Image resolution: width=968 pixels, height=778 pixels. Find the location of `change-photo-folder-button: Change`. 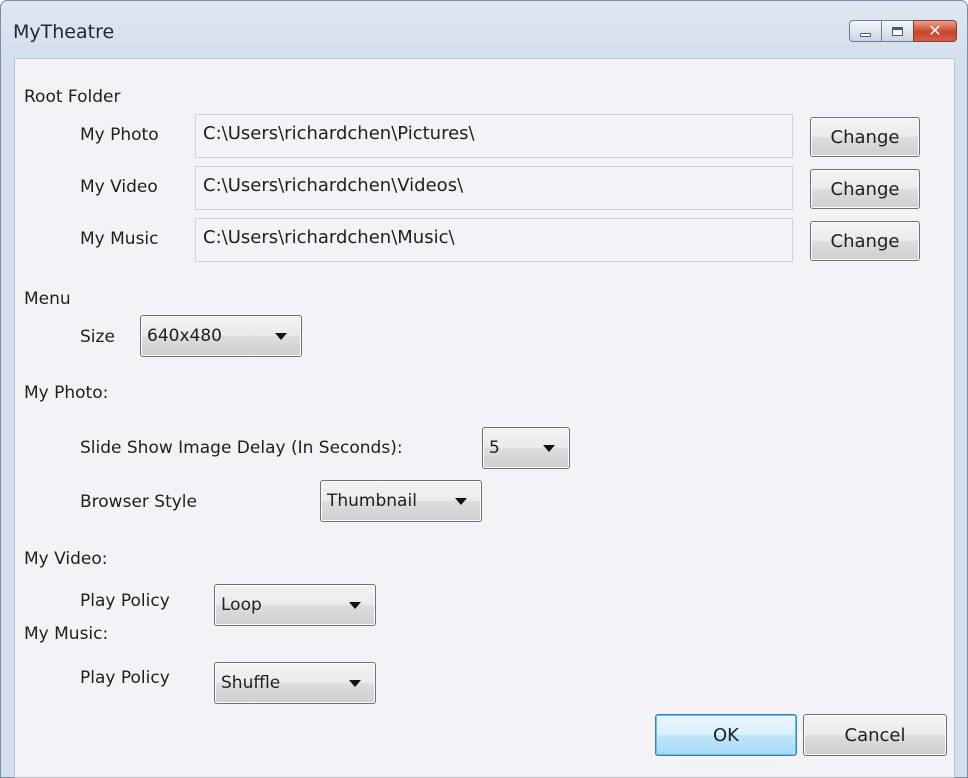

change-photo-folder-button: Change is located at coordinates (865, 137).